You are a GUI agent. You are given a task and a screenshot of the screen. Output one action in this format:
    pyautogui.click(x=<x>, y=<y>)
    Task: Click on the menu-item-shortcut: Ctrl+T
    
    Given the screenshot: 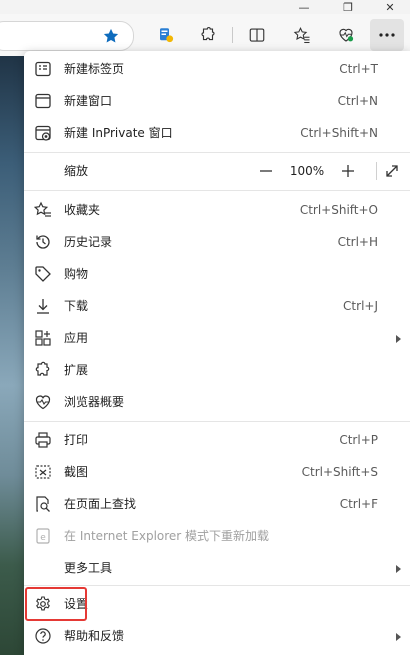 What is the action you would take?
    pyautogui.click(x=358, y=69)
    